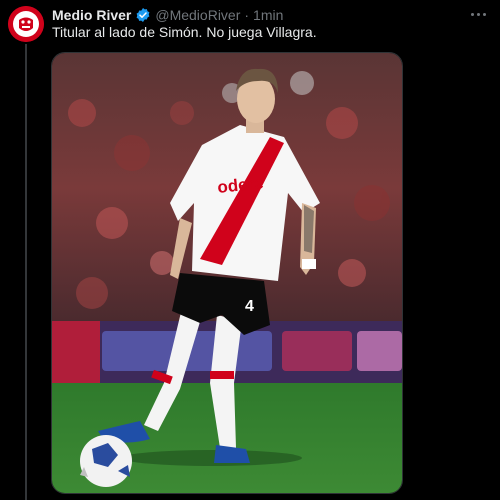 This screenshot has width=500, height=500. What do you see at coordinates (197, 15) in the screenshot?
I see `author-handle: @MedioRiver` at bounding box center [197, 15].